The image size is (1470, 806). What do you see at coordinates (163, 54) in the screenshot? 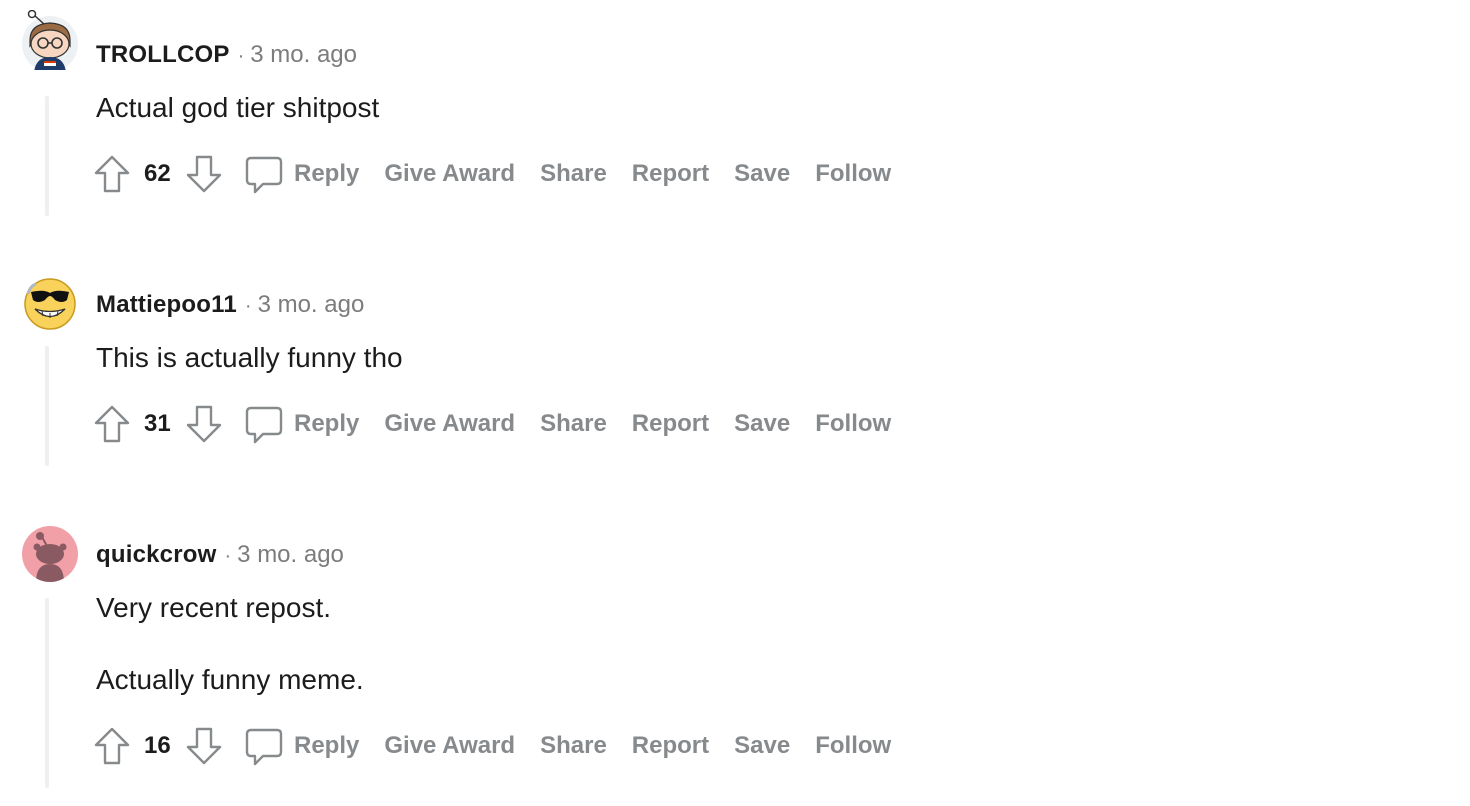
I see `username: TROLLCOP` at bounding box center [163, 54].